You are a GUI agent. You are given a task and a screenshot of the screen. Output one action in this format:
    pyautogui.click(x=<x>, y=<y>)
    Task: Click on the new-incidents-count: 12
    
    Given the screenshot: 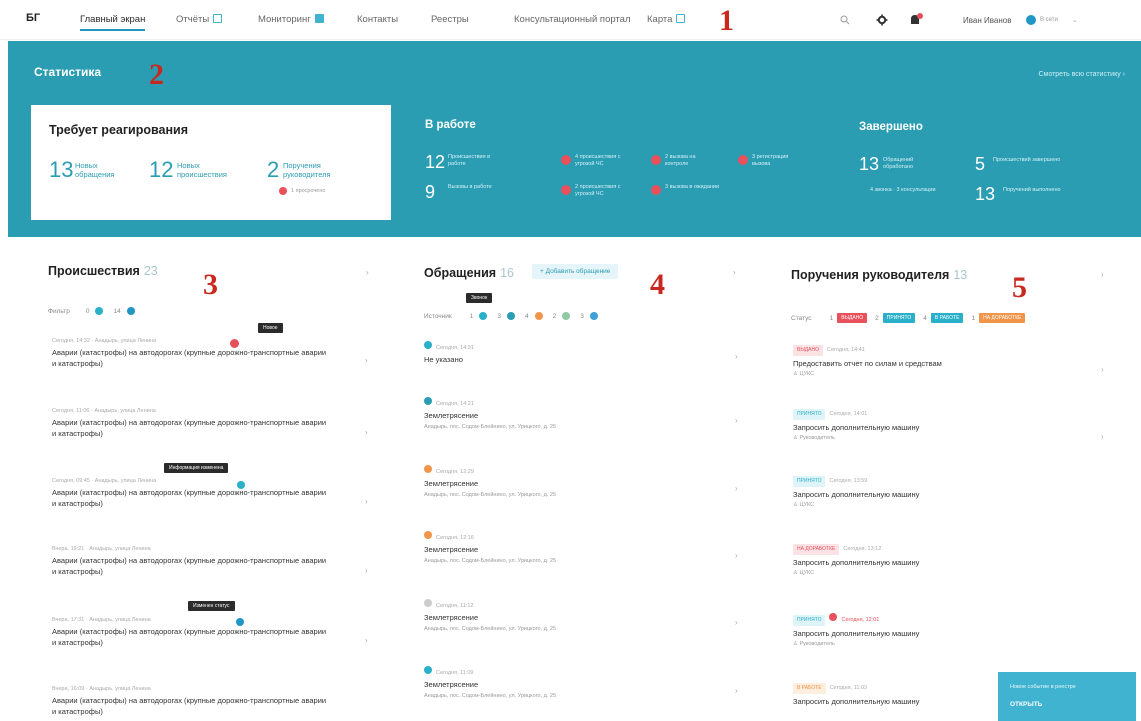 What is the action you would take?
    pyautogui.click(x=161, y=170)
    